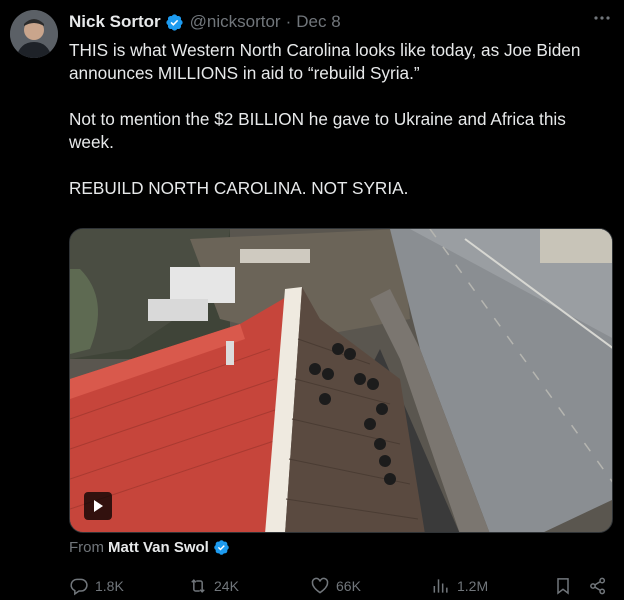  What do you see at coordinates (226, 586) in the screenshot?
I see `repost-count: 24K` at bounding box center [226, 586].